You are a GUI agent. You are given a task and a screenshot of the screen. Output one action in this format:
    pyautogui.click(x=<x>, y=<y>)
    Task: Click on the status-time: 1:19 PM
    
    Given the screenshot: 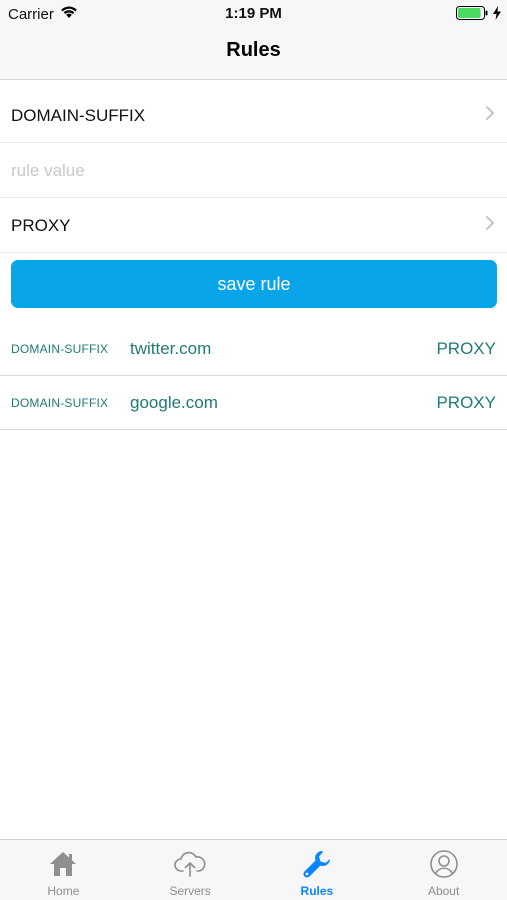 What is the action you would take?
    pyautogui.click(x=253, y=13)
    